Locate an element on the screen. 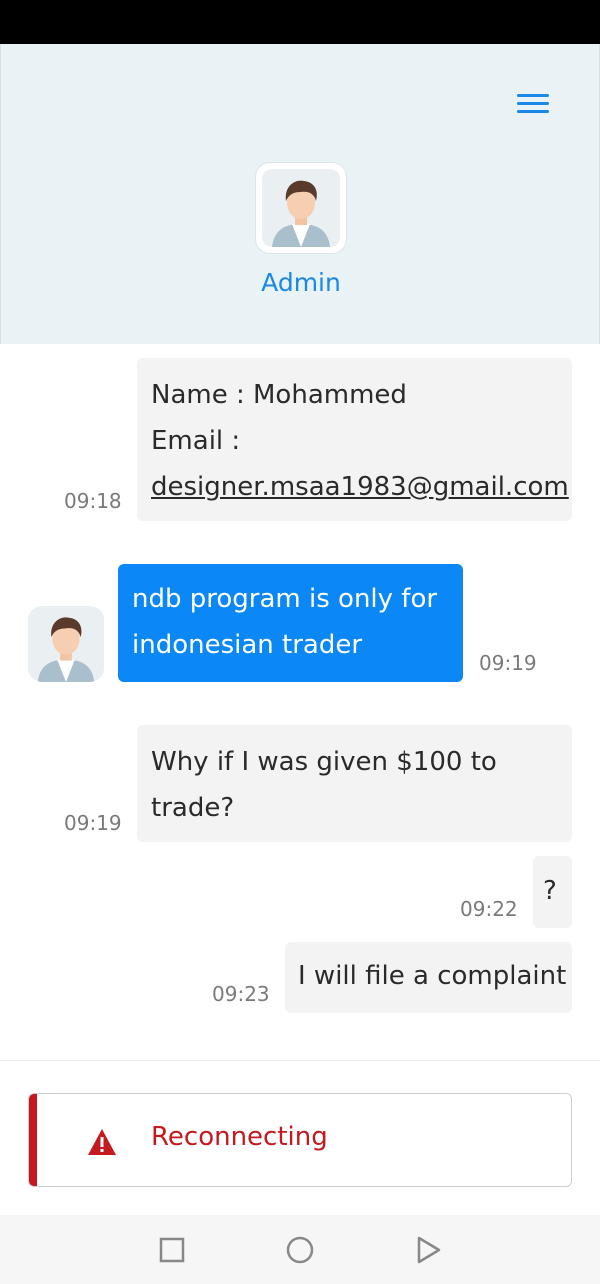 This screenshot has width=600, height=1284. toast-message: Reconnecting is located at coordinates (239, 1137).